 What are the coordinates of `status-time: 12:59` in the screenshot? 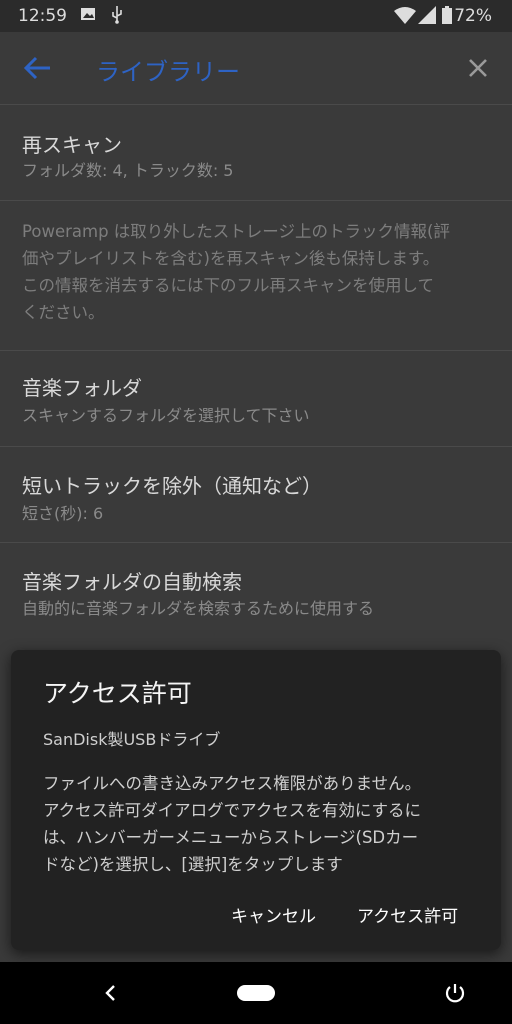 It's located at (42, 16).